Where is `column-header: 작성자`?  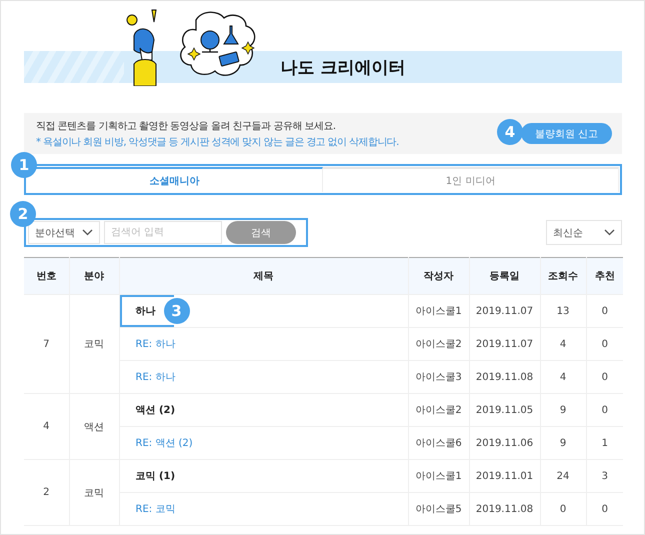
column-header: 작성자 is located at coordinates (438, 276).